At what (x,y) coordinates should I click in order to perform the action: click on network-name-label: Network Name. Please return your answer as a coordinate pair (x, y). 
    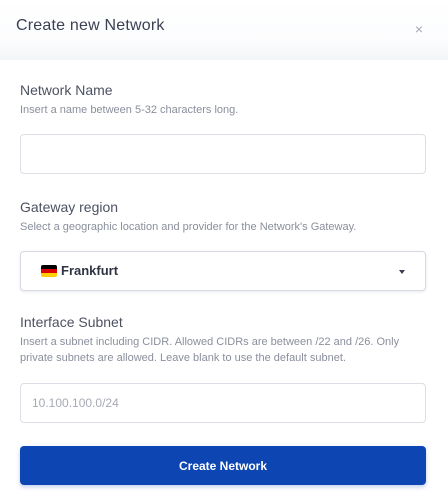
    Looking at the image, I should click on (66, 90).